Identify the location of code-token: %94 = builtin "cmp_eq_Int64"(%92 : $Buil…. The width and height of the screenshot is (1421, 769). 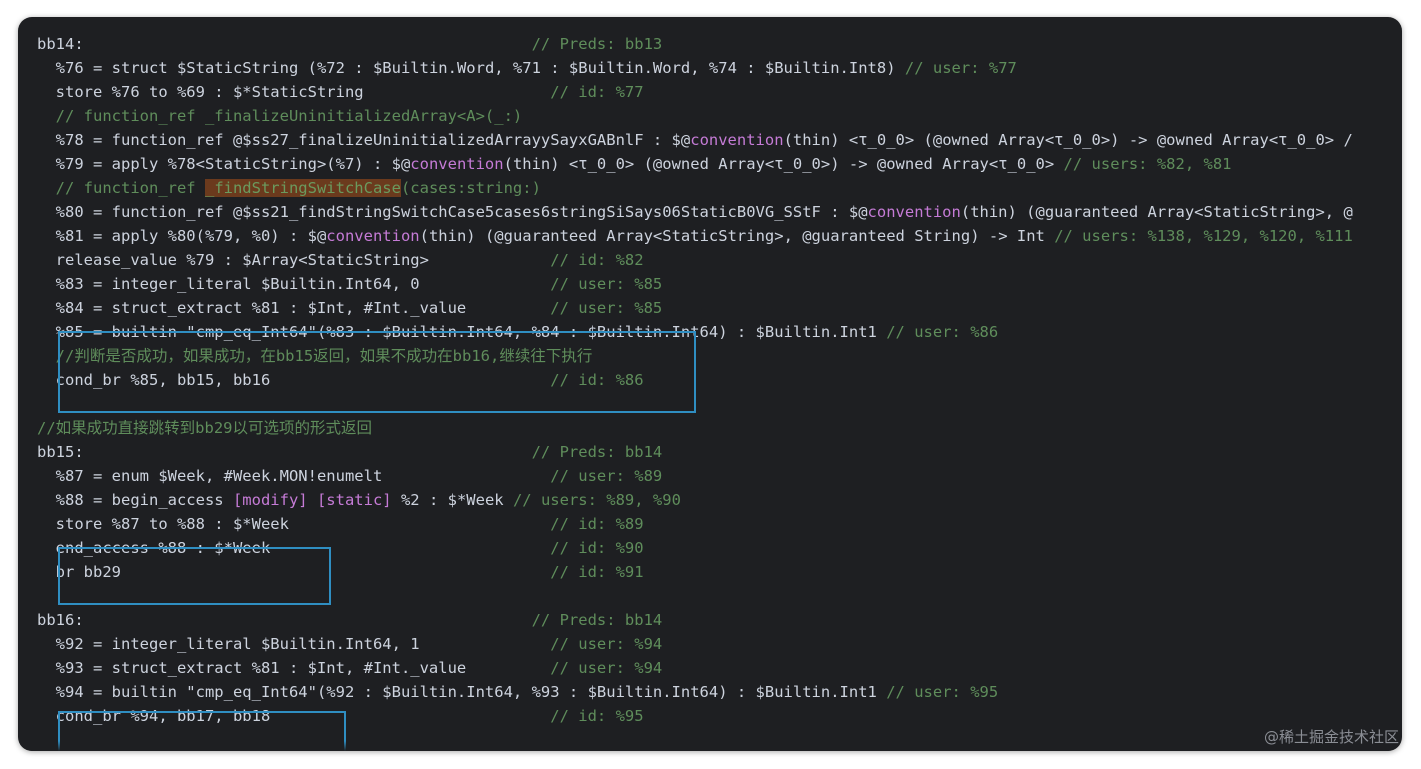
(462, 692).